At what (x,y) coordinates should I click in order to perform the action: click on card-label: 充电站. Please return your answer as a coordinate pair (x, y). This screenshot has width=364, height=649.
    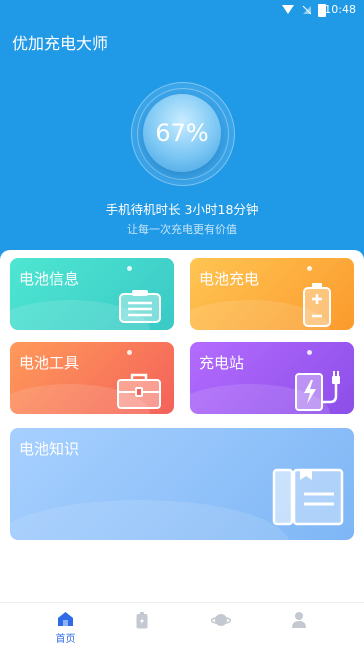
    Looking at the image, I should click on (222, 363).